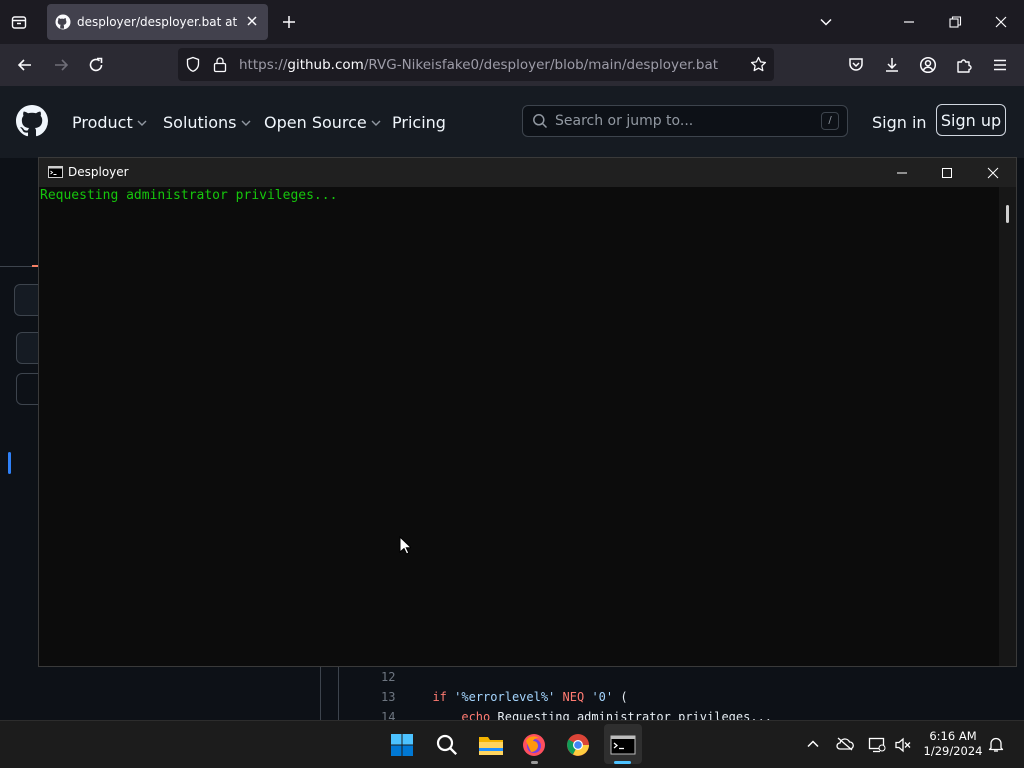  What do you see at coordinates (955, 22) in the screenshot?
I see `restore-icon` at bounding box center [955, 22].